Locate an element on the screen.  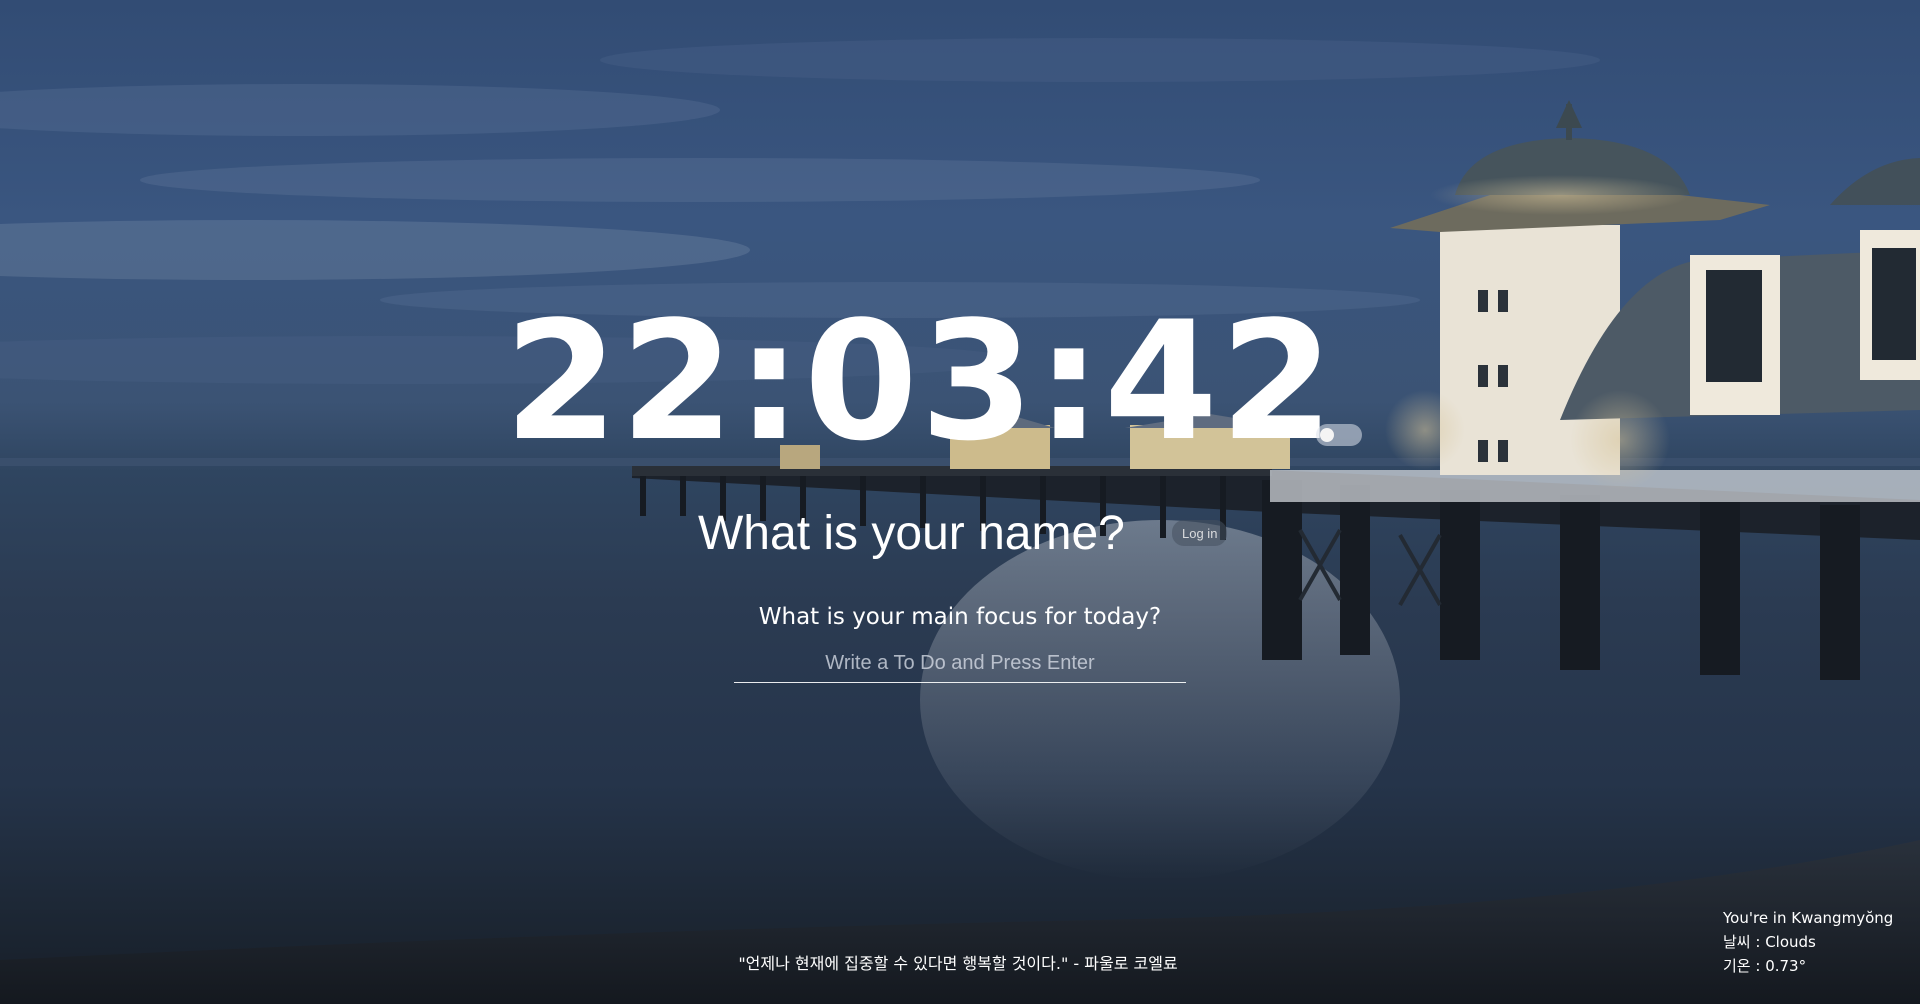
weather-temperature: 기온 : 0.73° is located at coordinates (1765, 966).